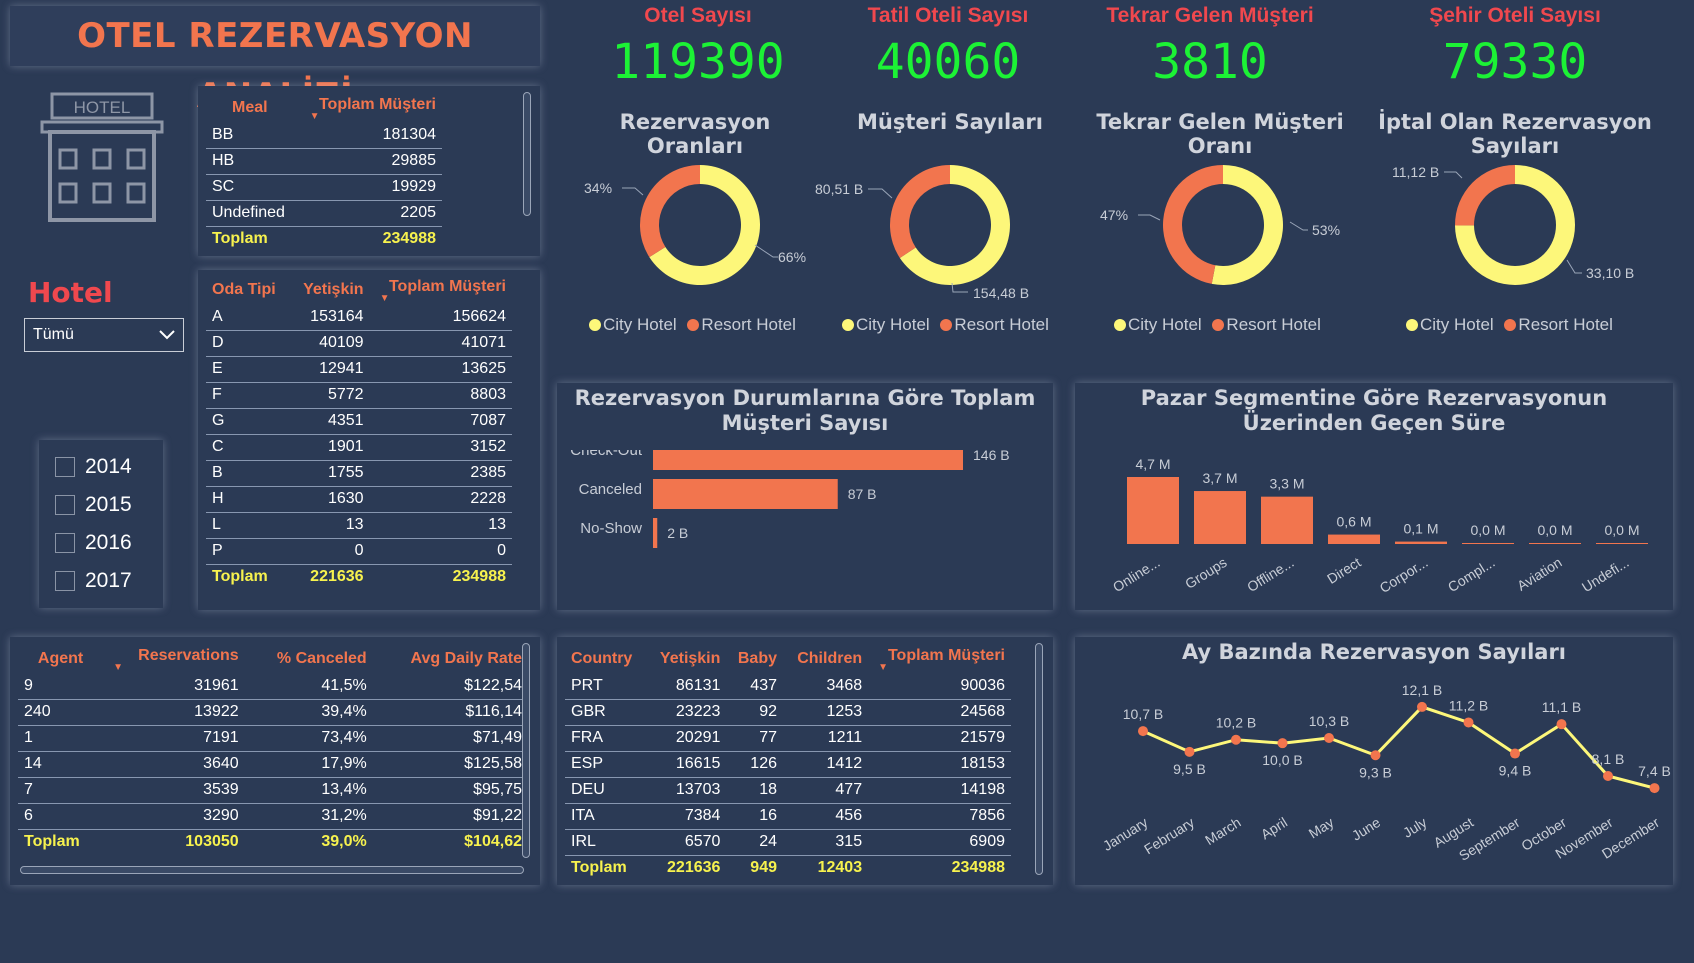 Image resolution: width=1694 pixels, height=963 pixels. Describe the element at coordinates (60, 659) in the screenshot. I see `col-header: Agent` at that location.